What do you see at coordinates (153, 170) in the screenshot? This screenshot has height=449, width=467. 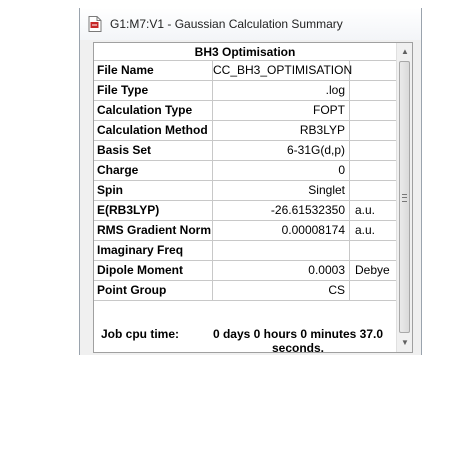 I see `row-label: Charge` at bounding box center [153, 170].